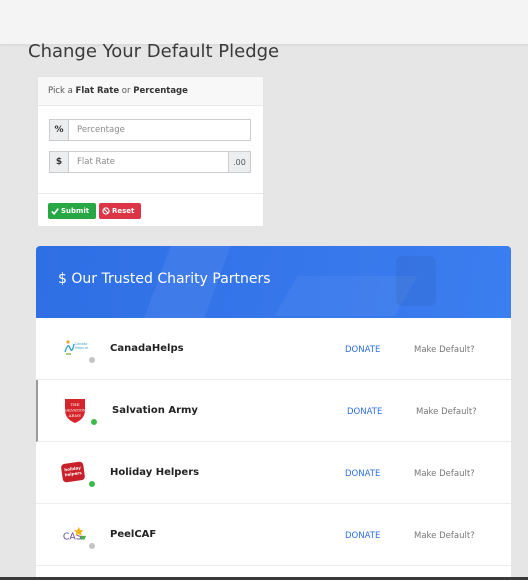  What do you see at coordinates (62, 91) in the screenshot?
I see `heading-text: Pick a` at bounding box center [62, 91].